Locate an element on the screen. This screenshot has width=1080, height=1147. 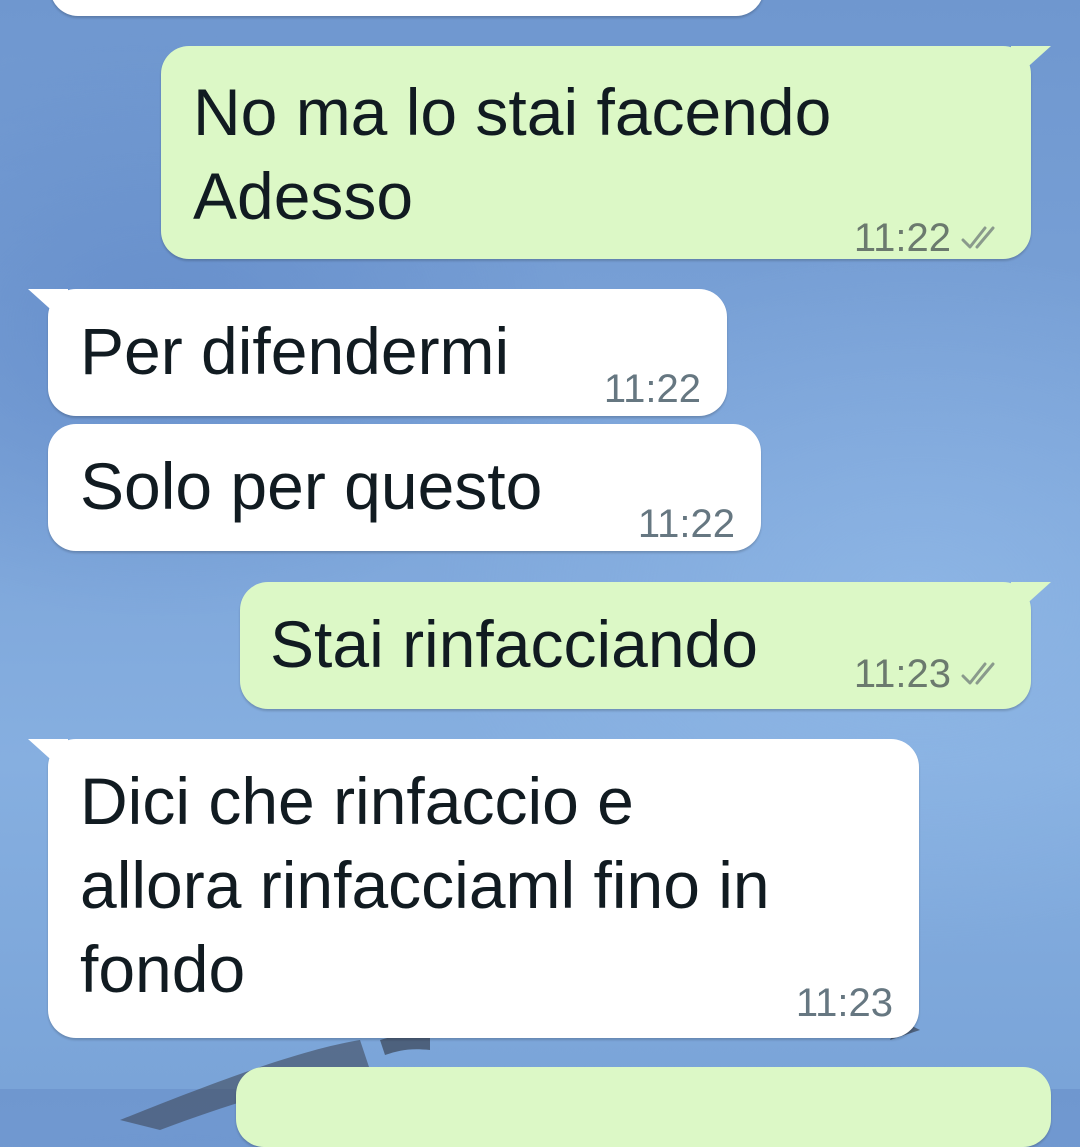
message-bubble-incoming is located at coordinates (407, 8).